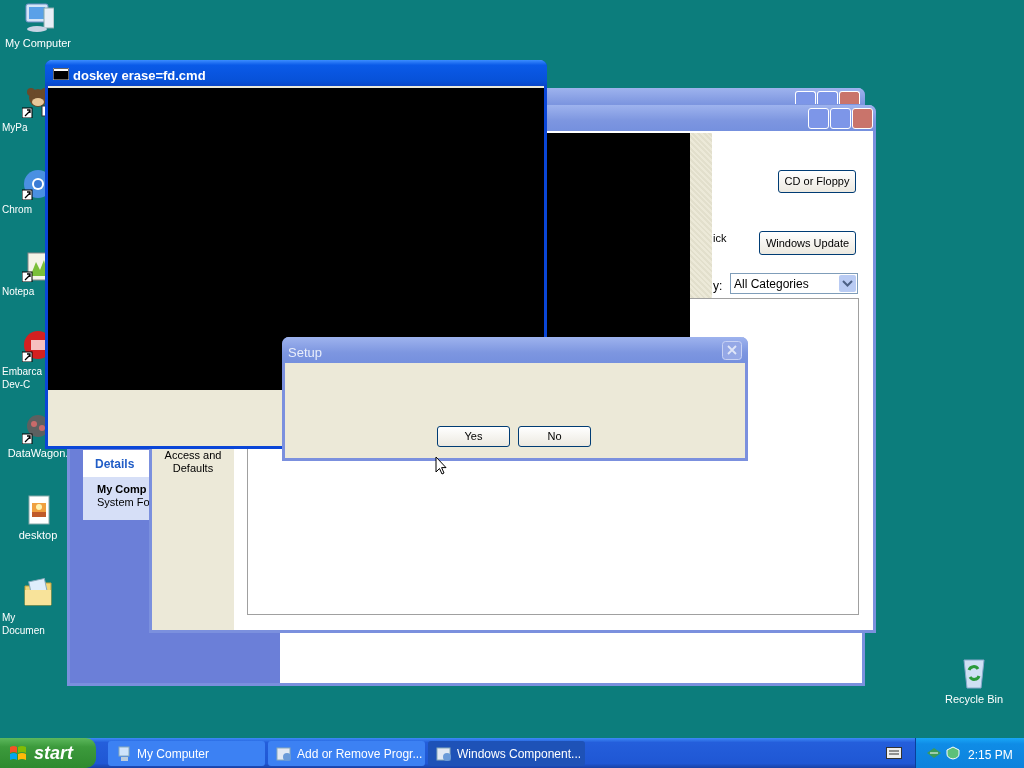 This screenshot has height=768, width=1024. I want to click on icon-label: Embarca Dev-C, so click(23, 378).